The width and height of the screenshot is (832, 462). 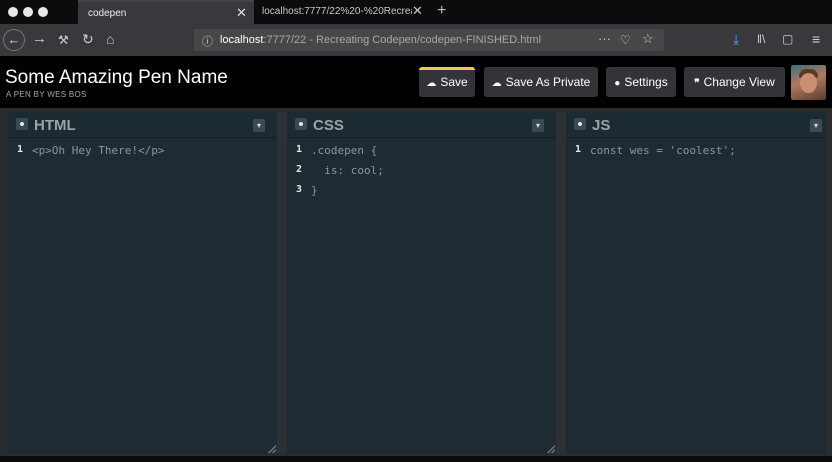 I want to click on bookmark-star-icon: ☆, so click(x=648, y=39).